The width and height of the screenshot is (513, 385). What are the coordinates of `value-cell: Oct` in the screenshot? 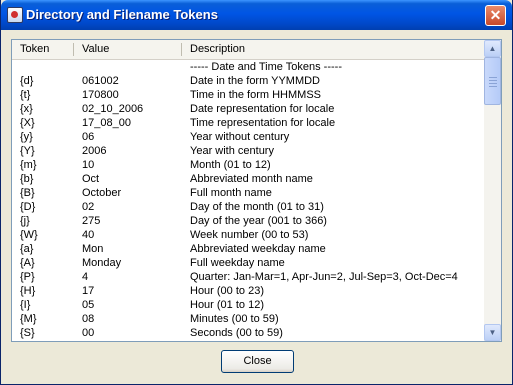 It's located at (91, 179).